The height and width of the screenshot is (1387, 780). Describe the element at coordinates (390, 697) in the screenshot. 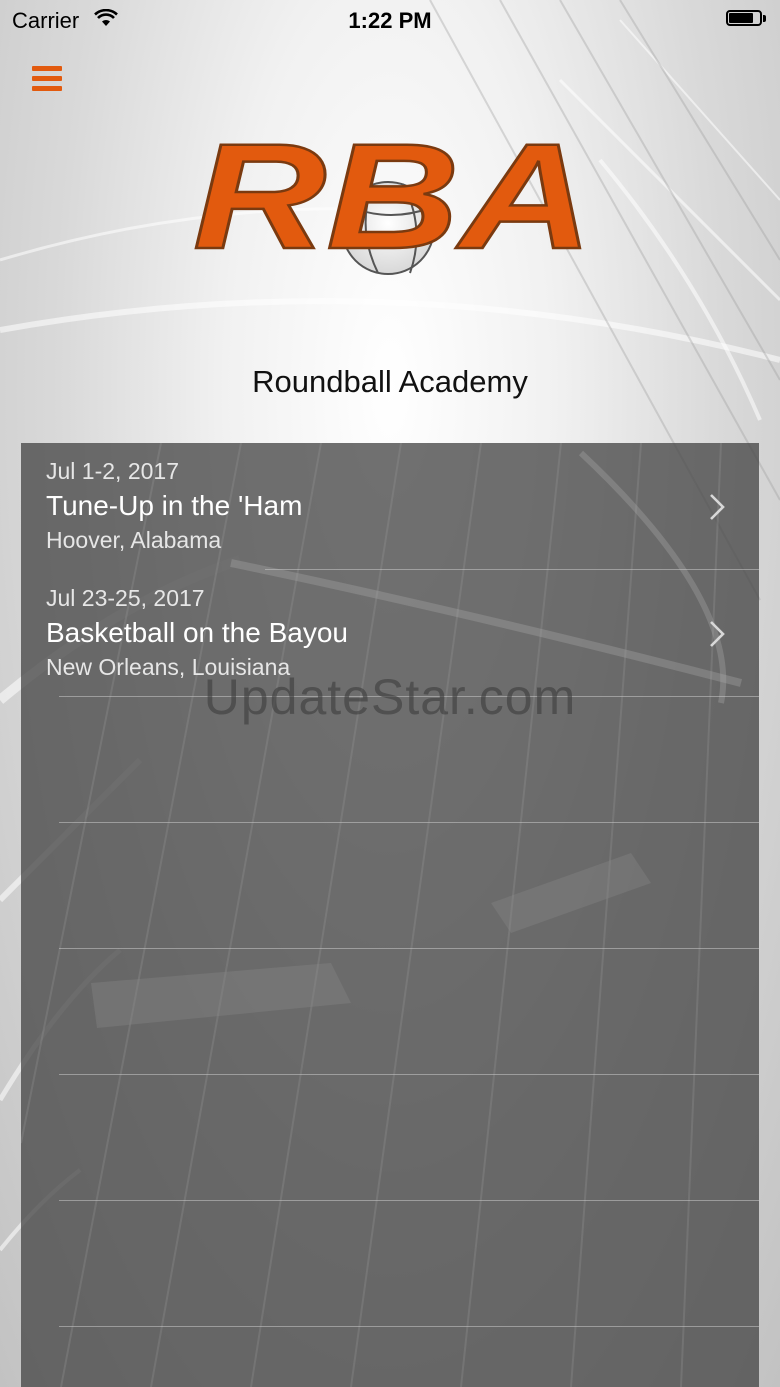

I see `watermark: UpdateStar.com` at that location.